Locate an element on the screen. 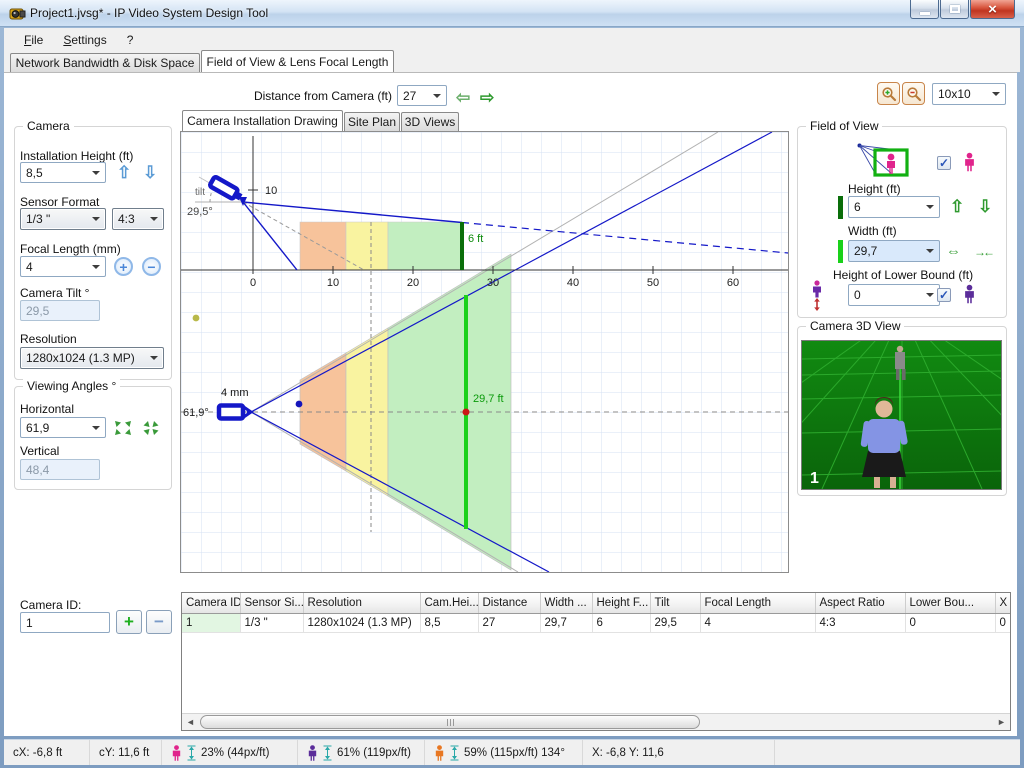 The width and height of the screenshot is (1024, 768). fov-height-value: 6 is located at coordinates (857, 207).